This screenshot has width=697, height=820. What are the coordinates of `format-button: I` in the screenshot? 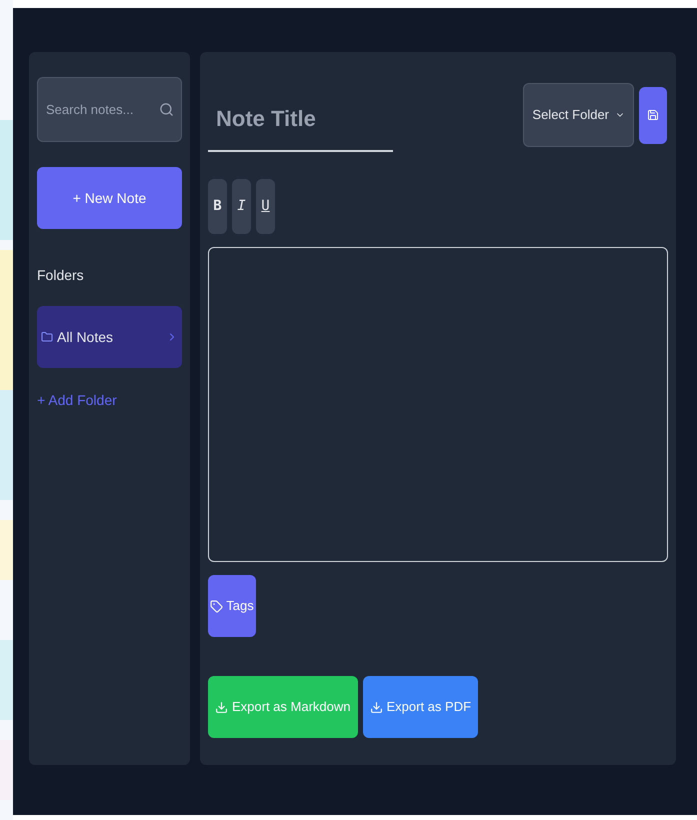 It's located at (241, 206).